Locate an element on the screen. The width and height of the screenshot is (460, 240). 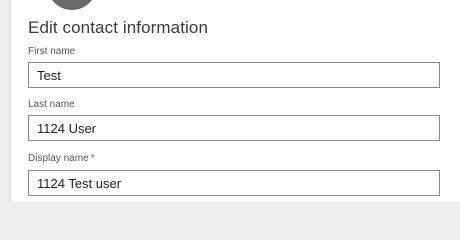
first-name-label: First name is located at coordinates (52, 51).